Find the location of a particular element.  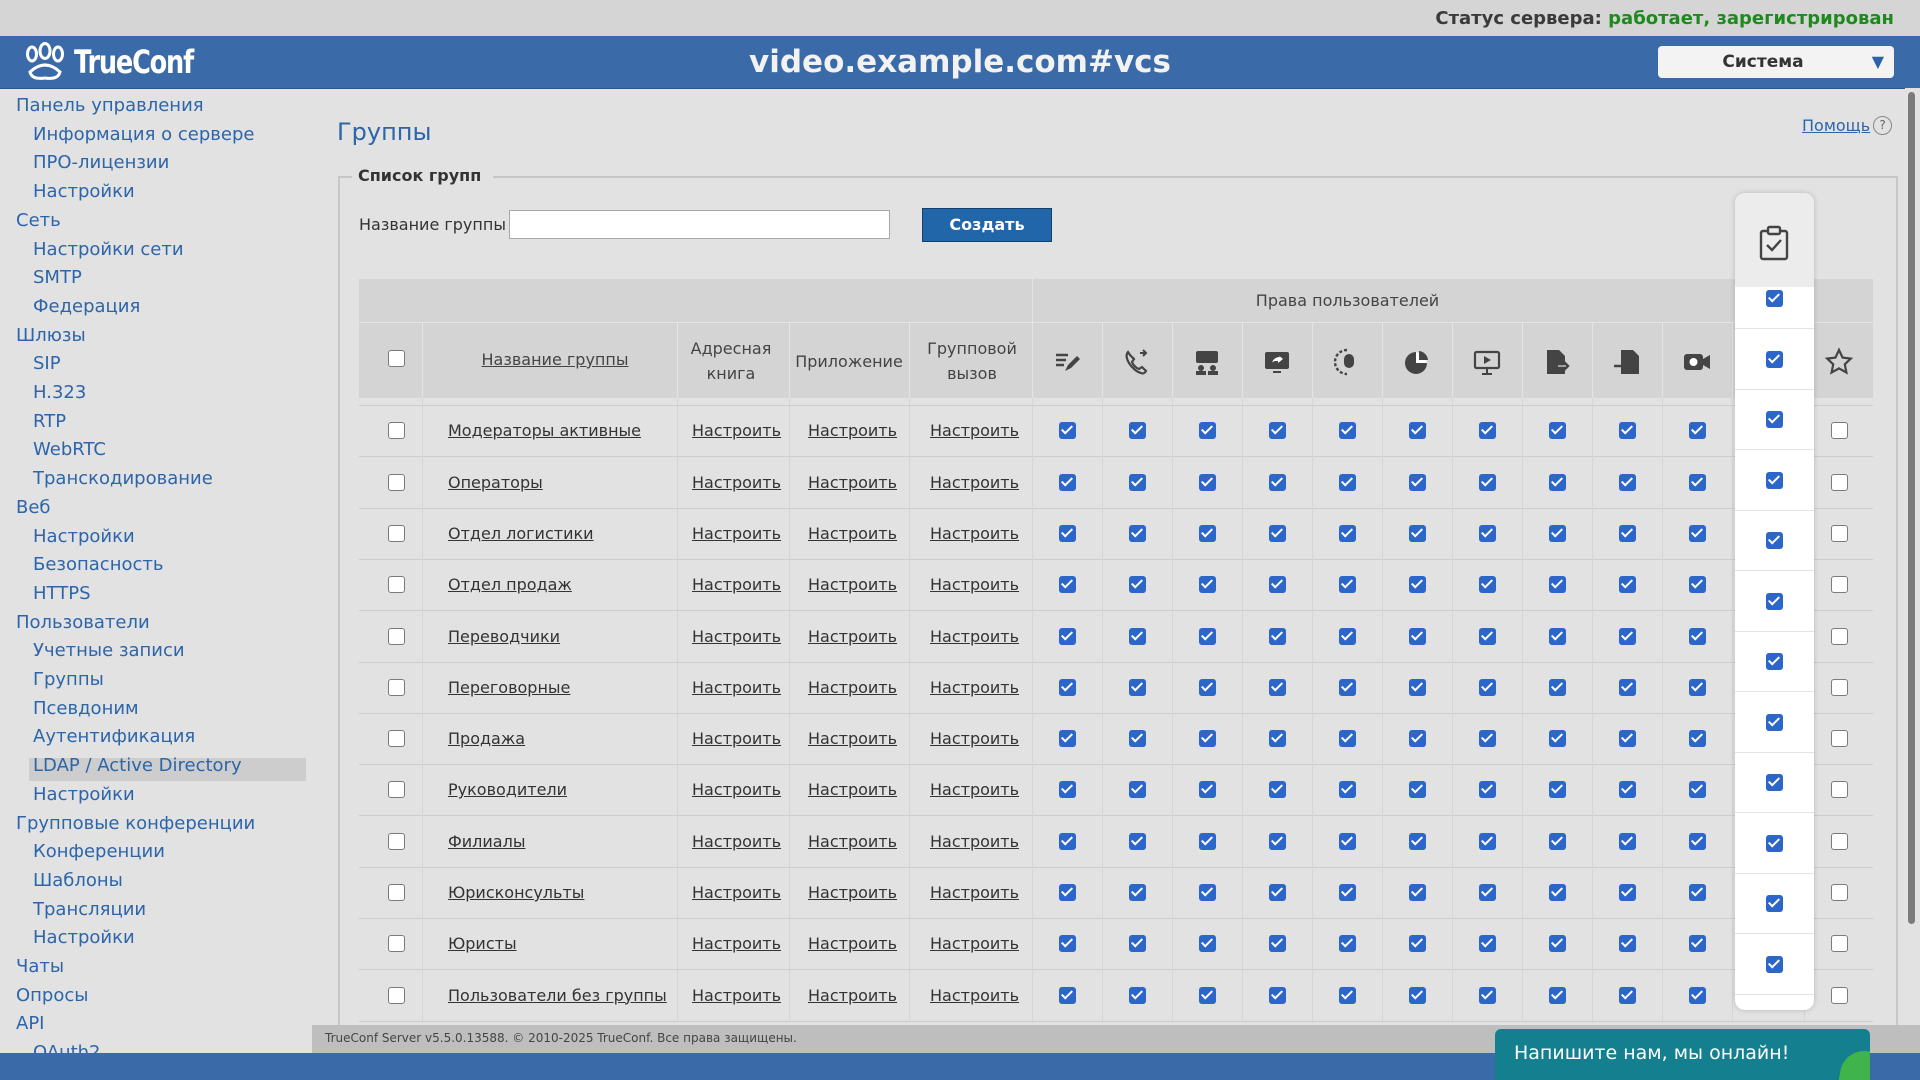

group-name-link: Юрисконсульты is located at coordinates (516, 892).